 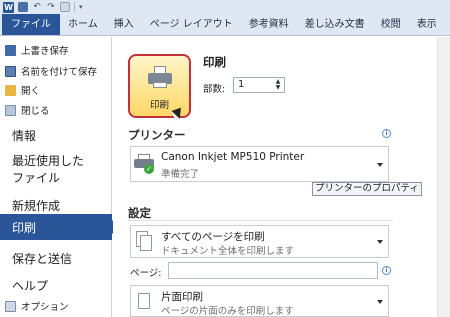 I want to click on copies-stepper: 1 ▲ ▼, so click(x=259, y=85).